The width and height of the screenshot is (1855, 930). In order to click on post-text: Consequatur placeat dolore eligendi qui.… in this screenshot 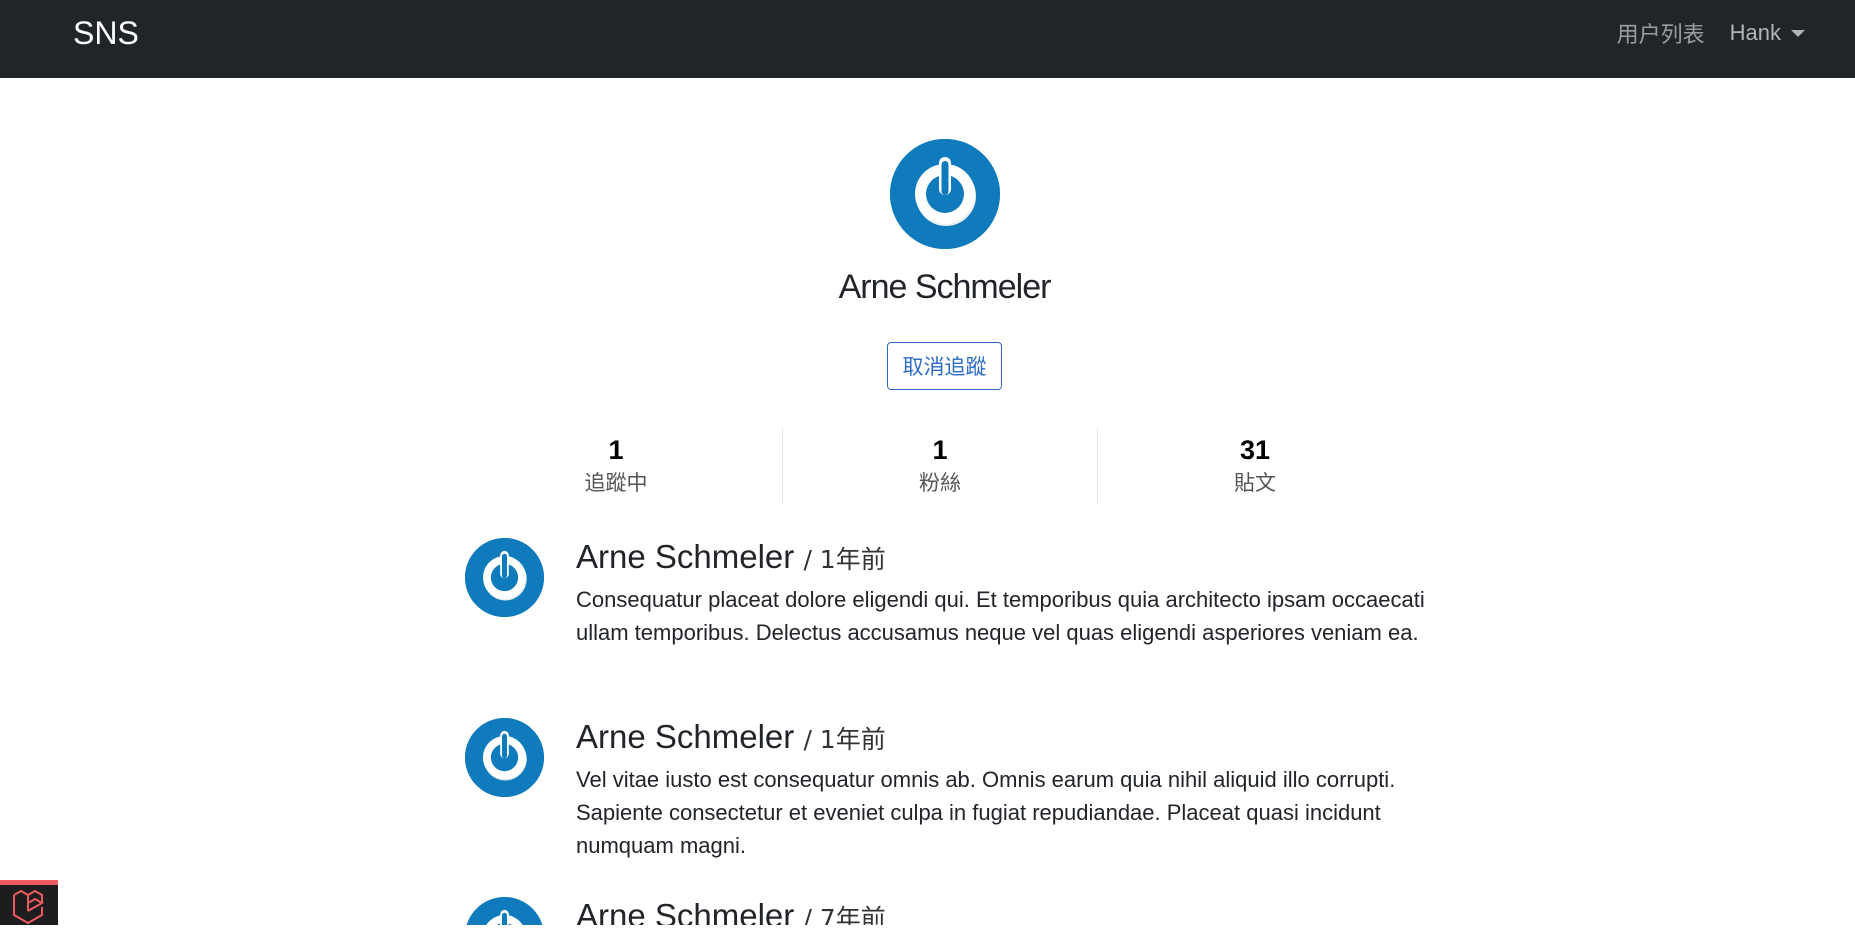, I will do `click(1000, 616)`.